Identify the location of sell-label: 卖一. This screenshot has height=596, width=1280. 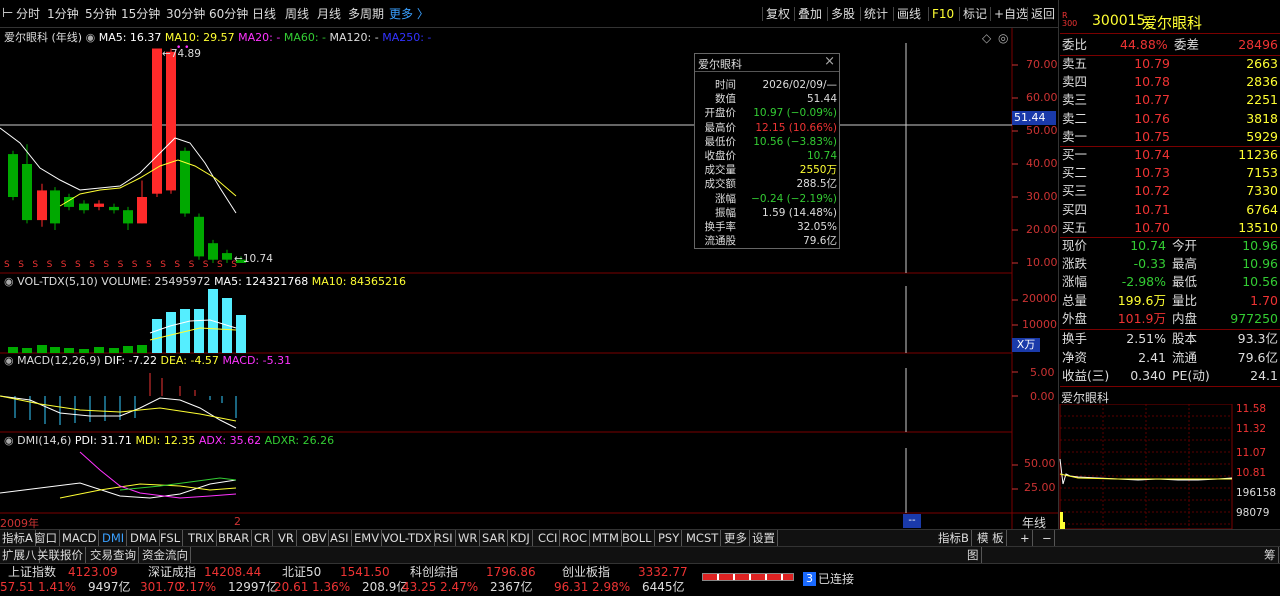
(1075, 136).